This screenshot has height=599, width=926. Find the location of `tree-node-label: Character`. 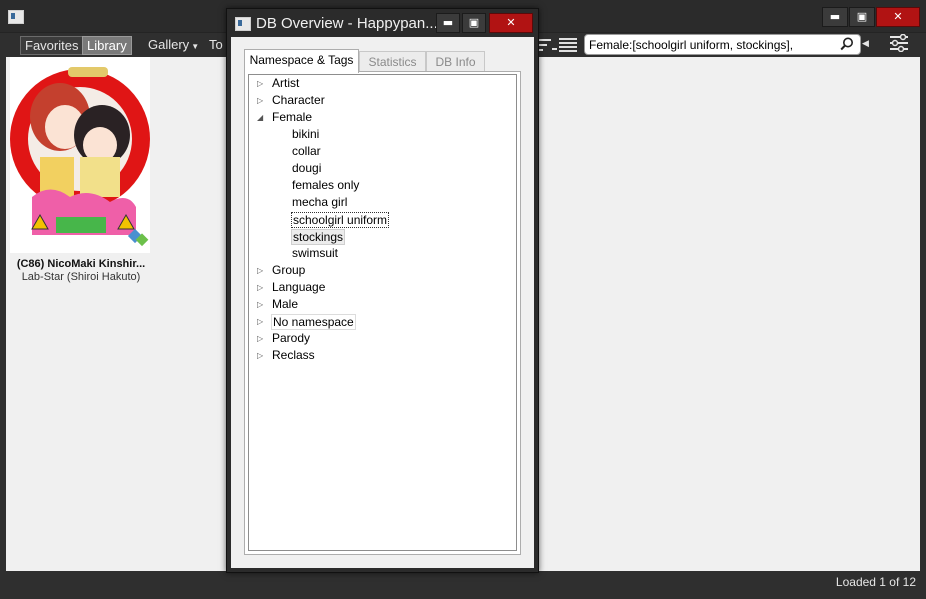

tree-node-label: Character is located at coordinates (298, 100).